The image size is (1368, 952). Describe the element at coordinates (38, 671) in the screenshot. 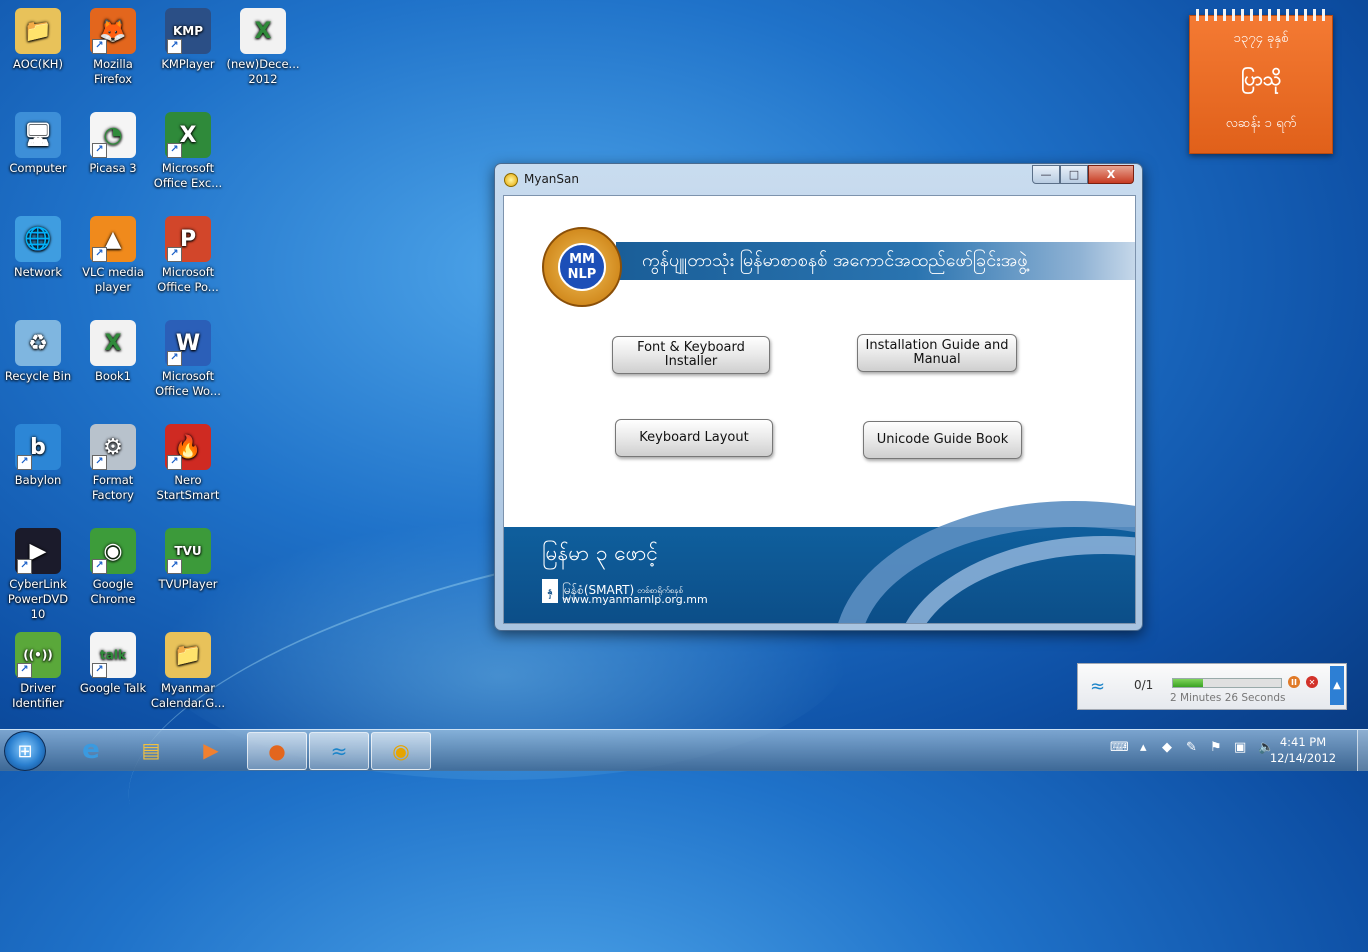

I see `desktop-icon: ((•)) ↗ Driver Identifier` at that location.